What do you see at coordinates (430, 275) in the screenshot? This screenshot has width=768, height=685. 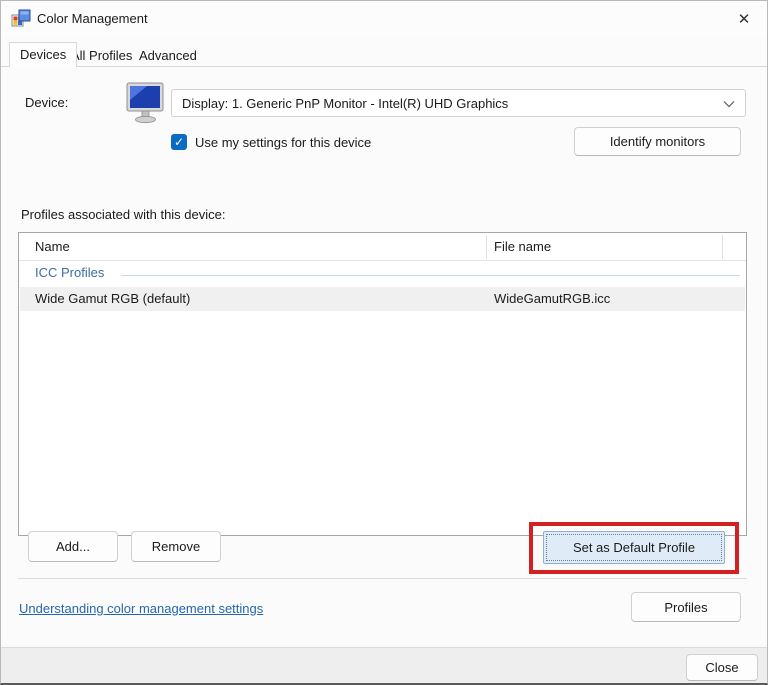 I see `group-divider` at bounding box center [430, 275].